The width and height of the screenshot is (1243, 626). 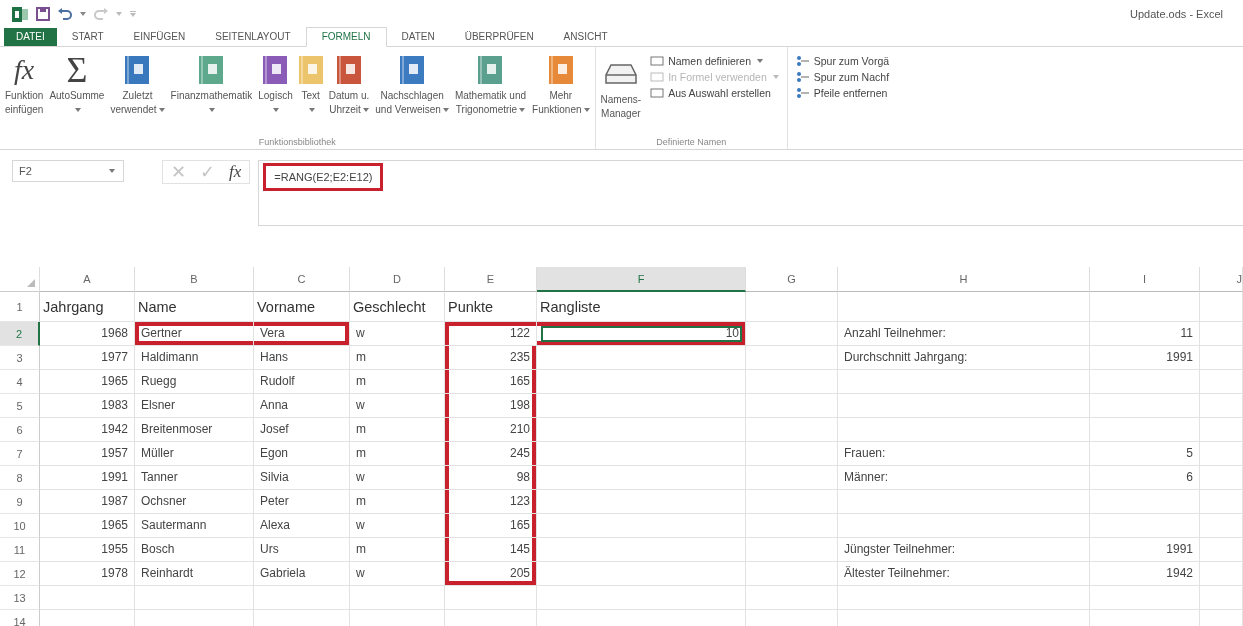 I want to click on select-all-icon, so click(x=31, y=283).